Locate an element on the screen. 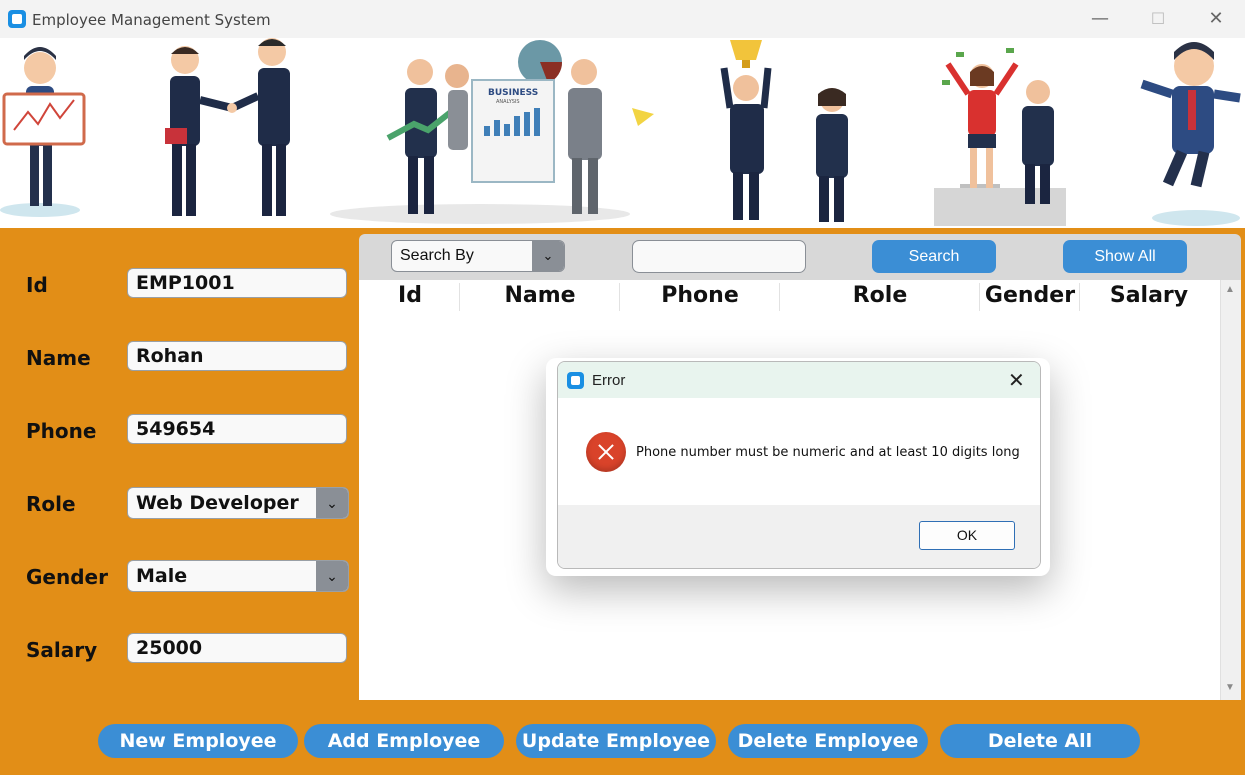 This screenshot has width=1245, height=775. title-bar: Employee Management System — ☐ ✕ is located at coordinates (622, 19).